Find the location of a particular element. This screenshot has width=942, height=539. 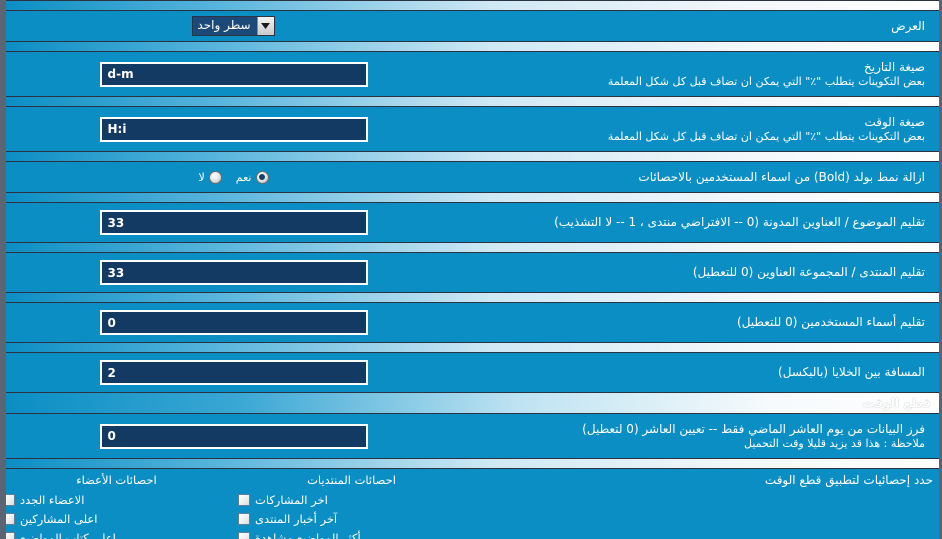

row-display-label-cell: العرض is located at coordinates (696, 26).